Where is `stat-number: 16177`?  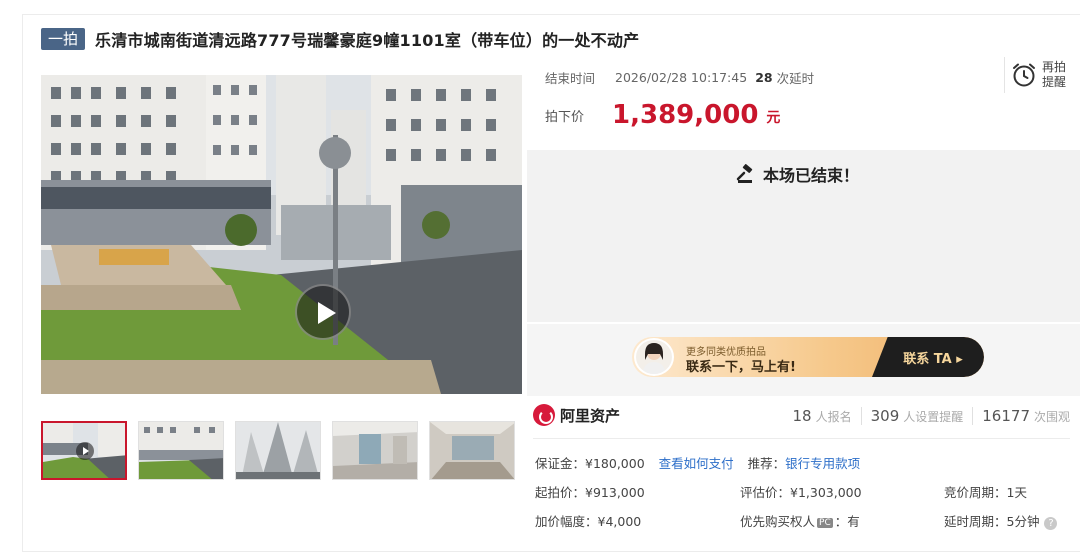 stat-number: 16177 is located at coordinates (1006, 416).